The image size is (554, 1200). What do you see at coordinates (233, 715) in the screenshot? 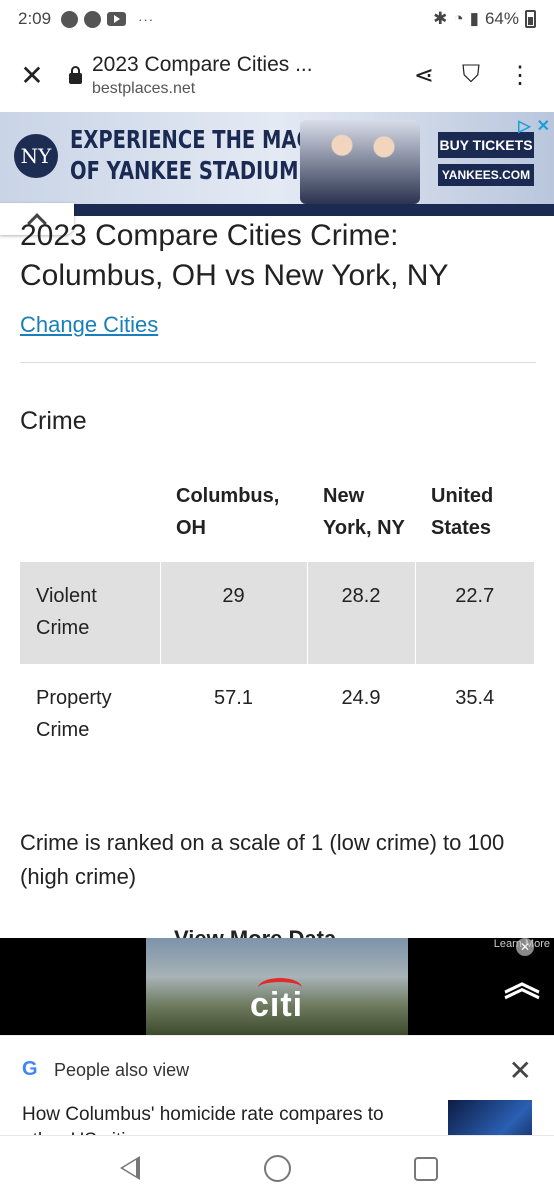
I see `cell-value: 57.1` at bounding box center [233, 715].